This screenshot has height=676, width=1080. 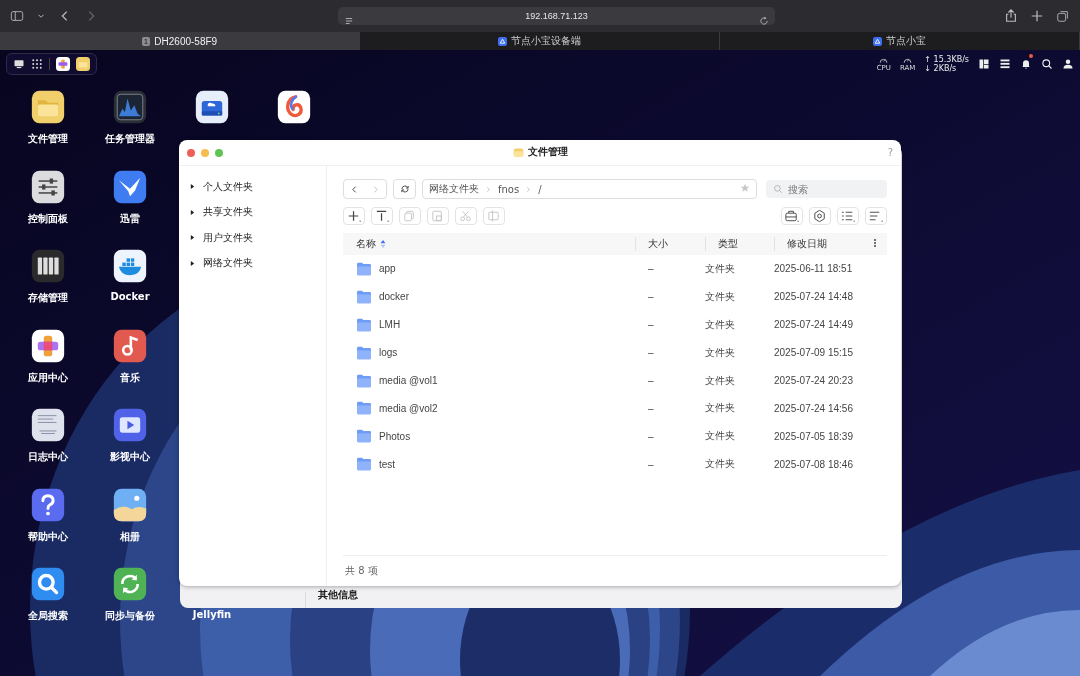 What do you see at coordinates (1005, 64) in the screenshot?
I see `list-icon` at bounding box center [1005, 64].